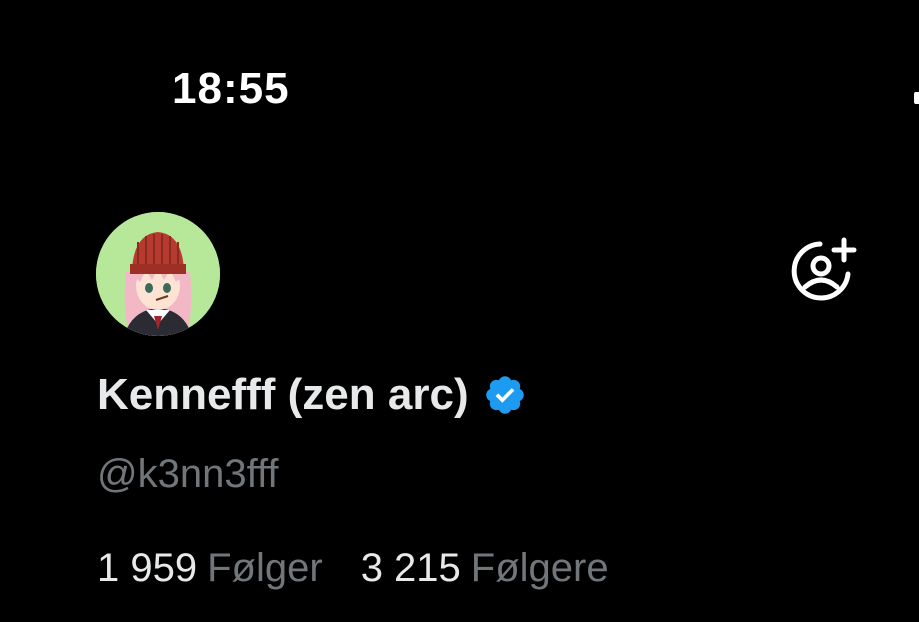 The image size is (919, 622). I want to click on verified-badge-icon, so click(505, 395).